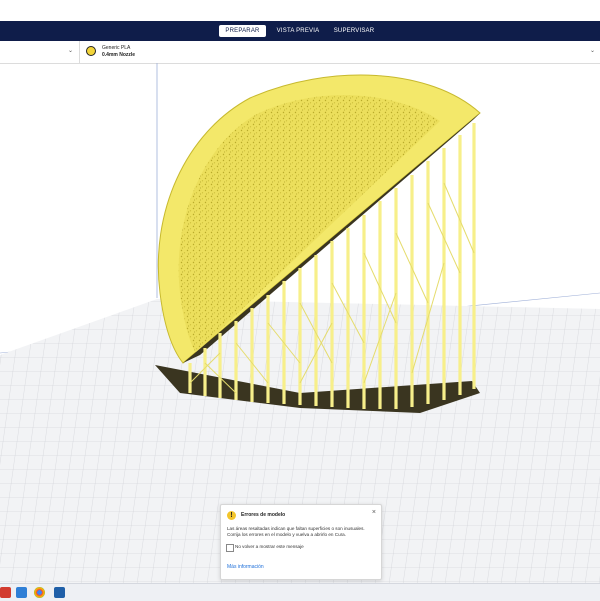 The width and height of the screenshot is (600, 601). I want to click on close-icon: ×, so click(374, 512).